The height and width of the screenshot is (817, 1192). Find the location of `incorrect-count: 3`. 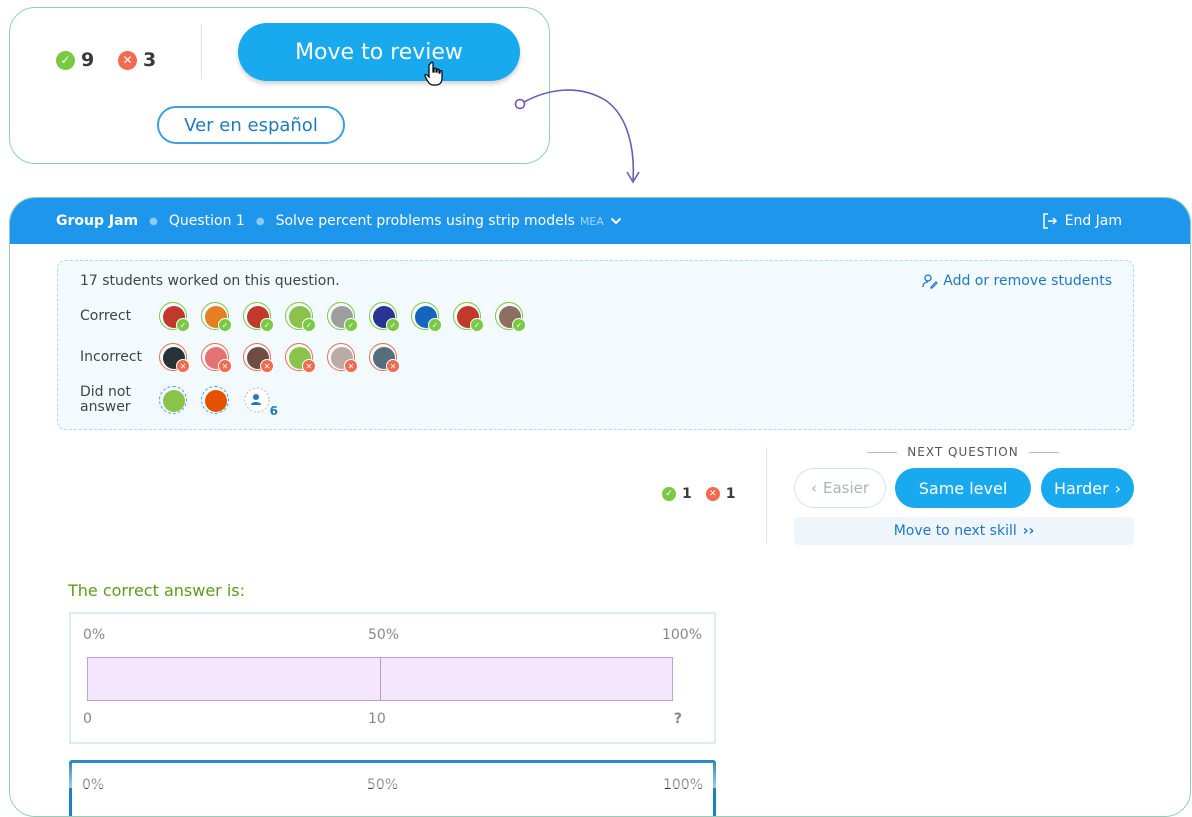

incorrect-count: 3 is located at coordinates (150, 60).